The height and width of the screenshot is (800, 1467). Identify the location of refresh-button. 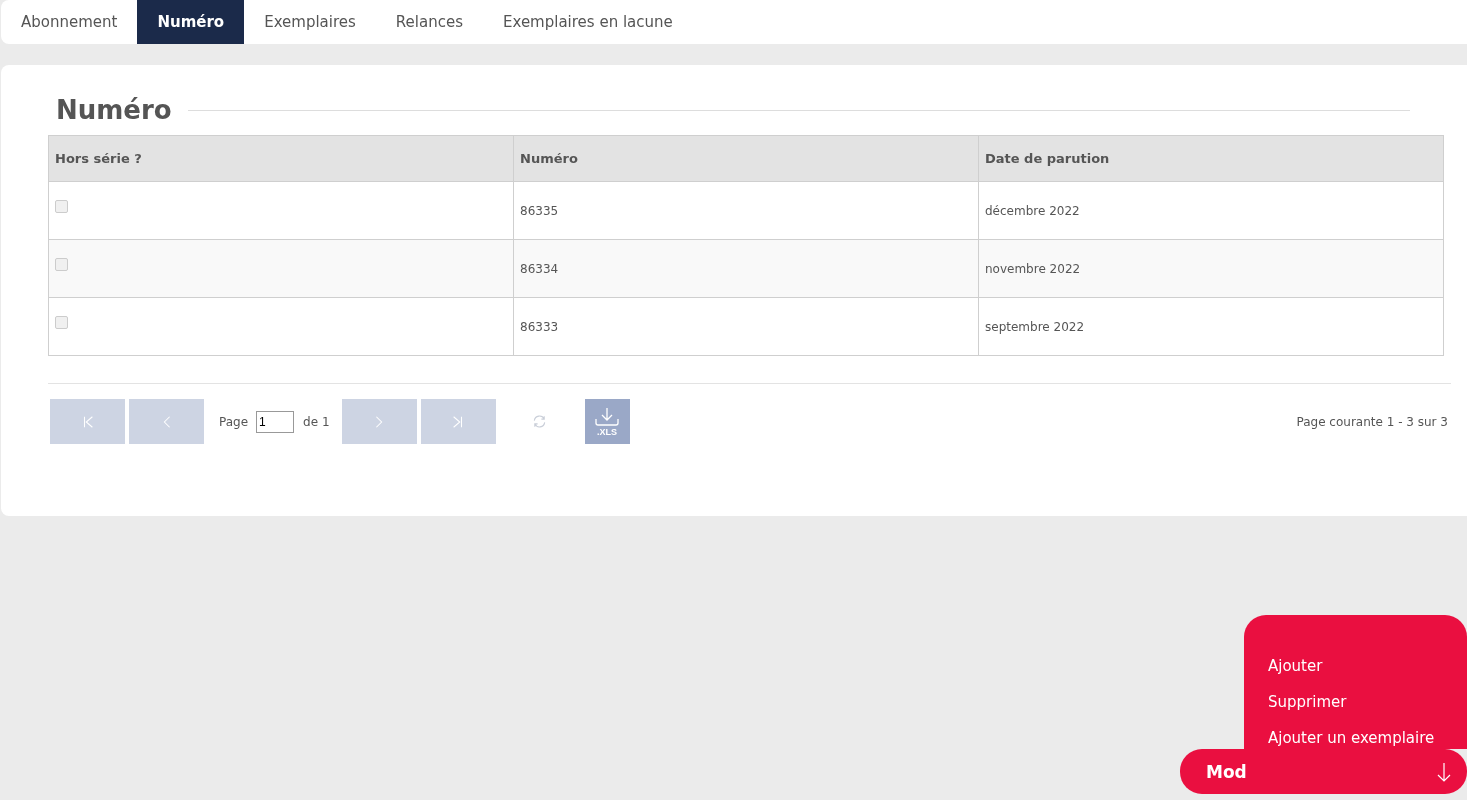
(539, 421).